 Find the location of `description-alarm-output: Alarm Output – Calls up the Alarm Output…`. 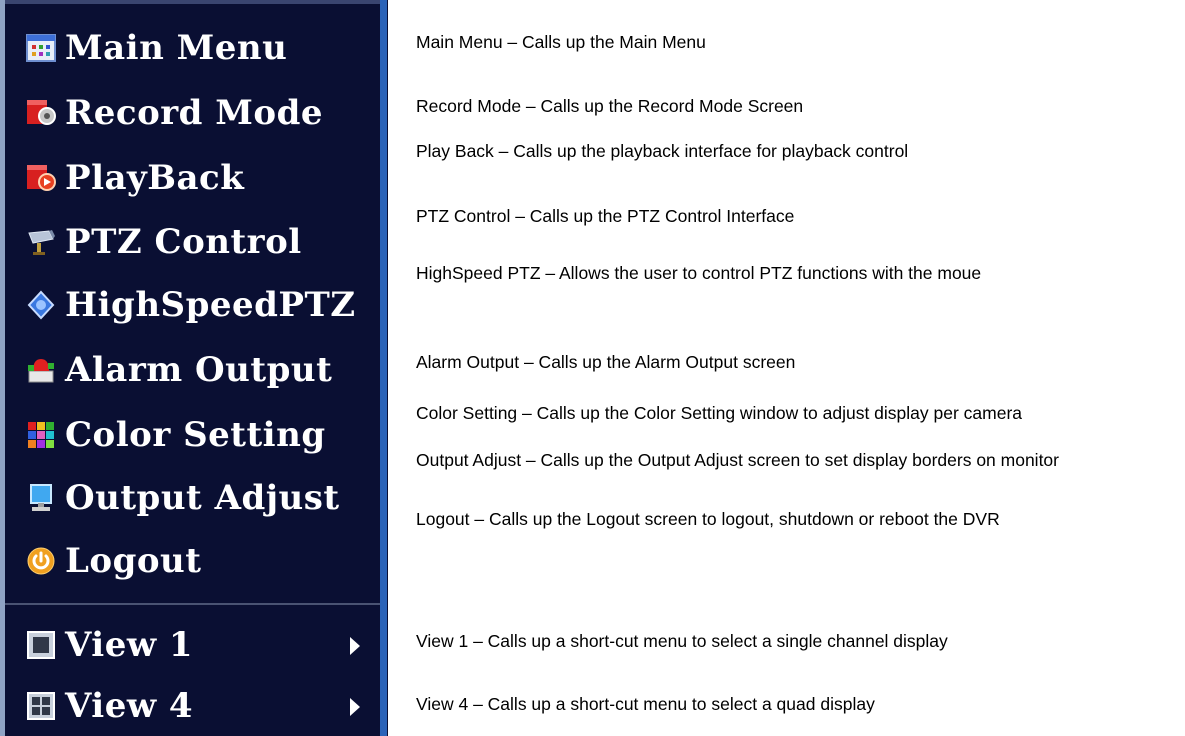

description-alarm-output: Alarm Output – Calls up the Alarm Output… is located at coordinates (606, 362).